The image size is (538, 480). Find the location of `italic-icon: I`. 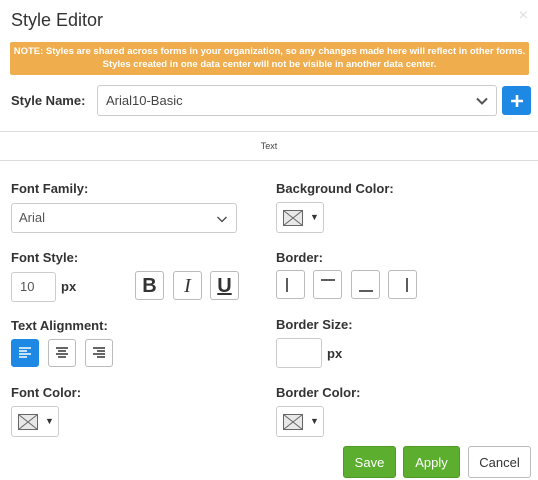

italic-icon: I is located at coordinates (187, 285).